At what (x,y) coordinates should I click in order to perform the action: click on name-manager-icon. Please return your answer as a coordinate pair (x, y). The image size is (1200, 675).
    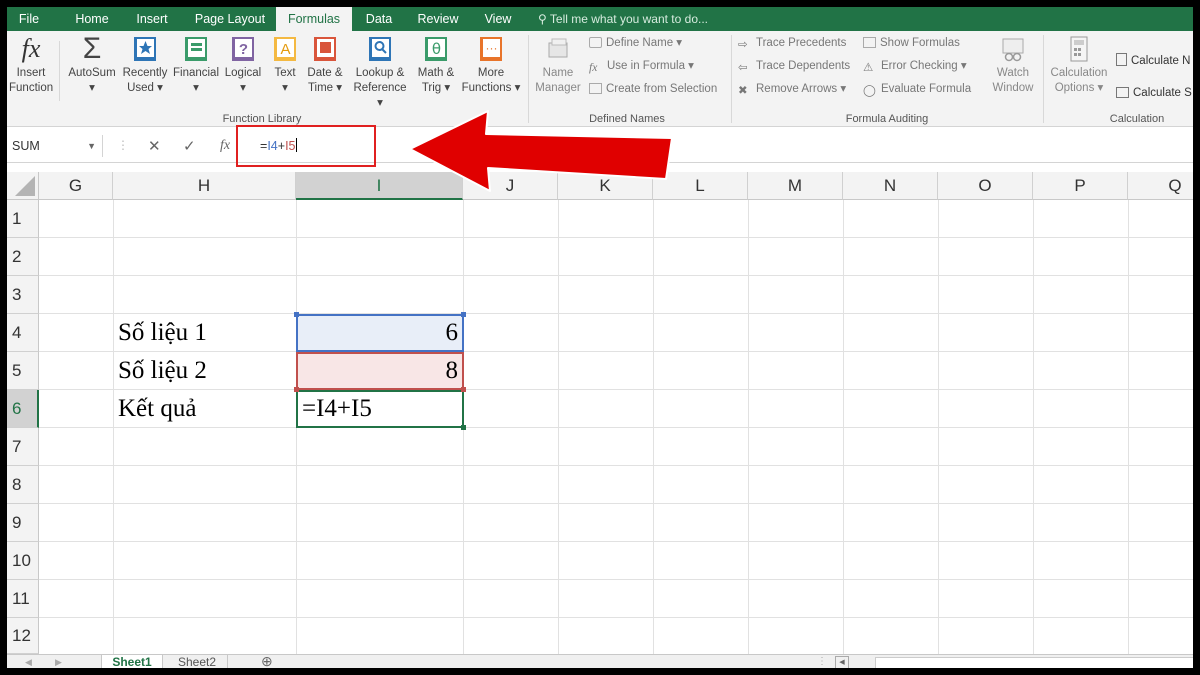
    Looking at the image, I should click on (558, 48).